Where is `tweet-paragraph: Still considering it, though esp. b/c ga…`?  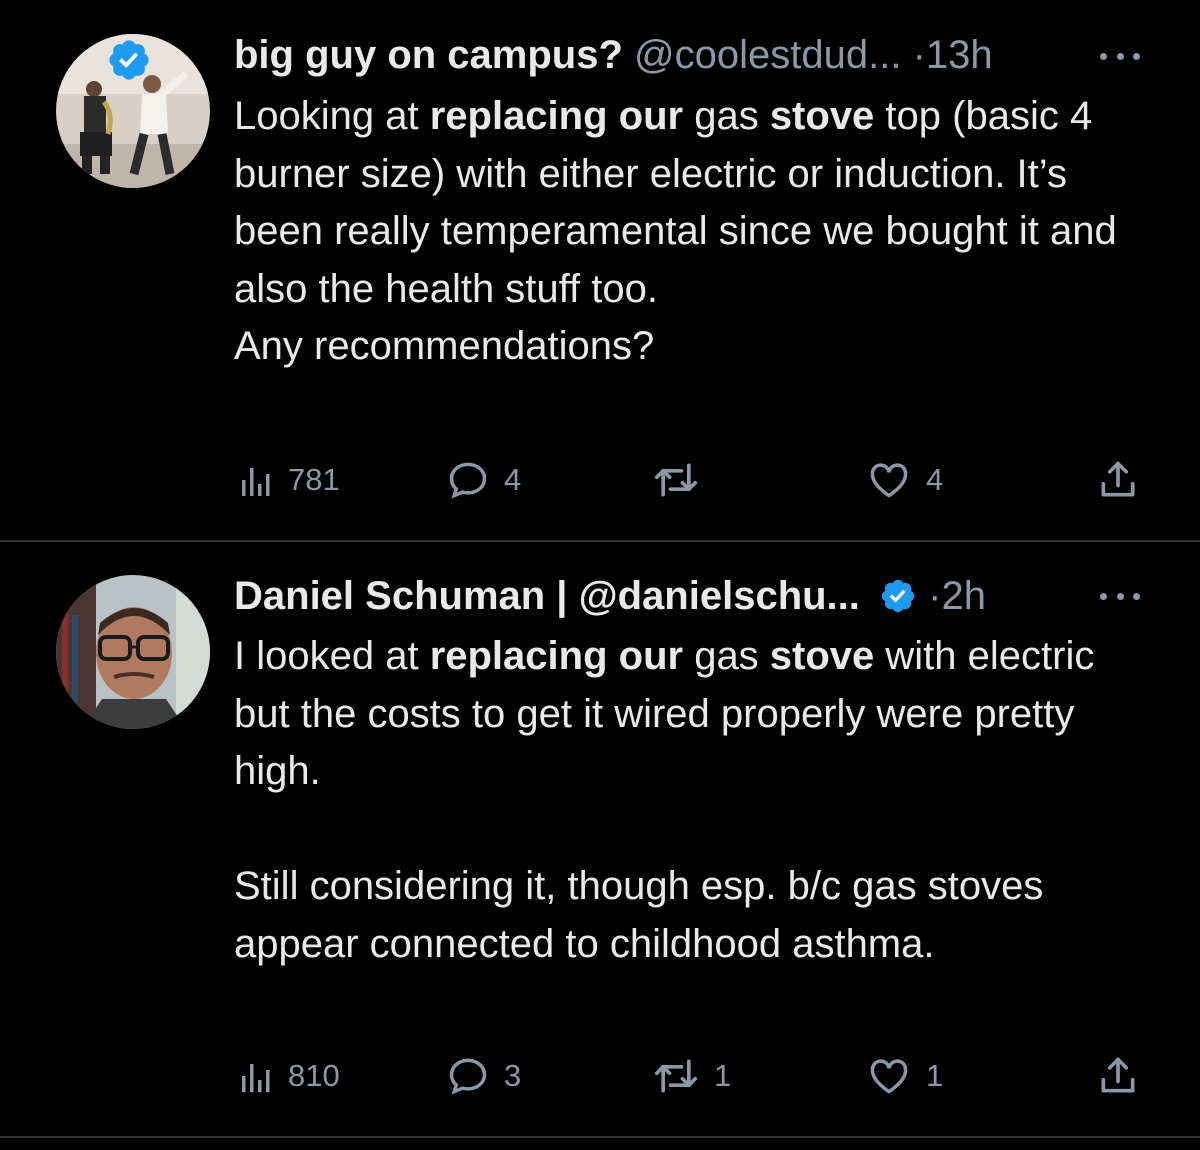 tweet-paragraph: Still considering it, though esp. b/c ga… is located at coordinates (639, 915).